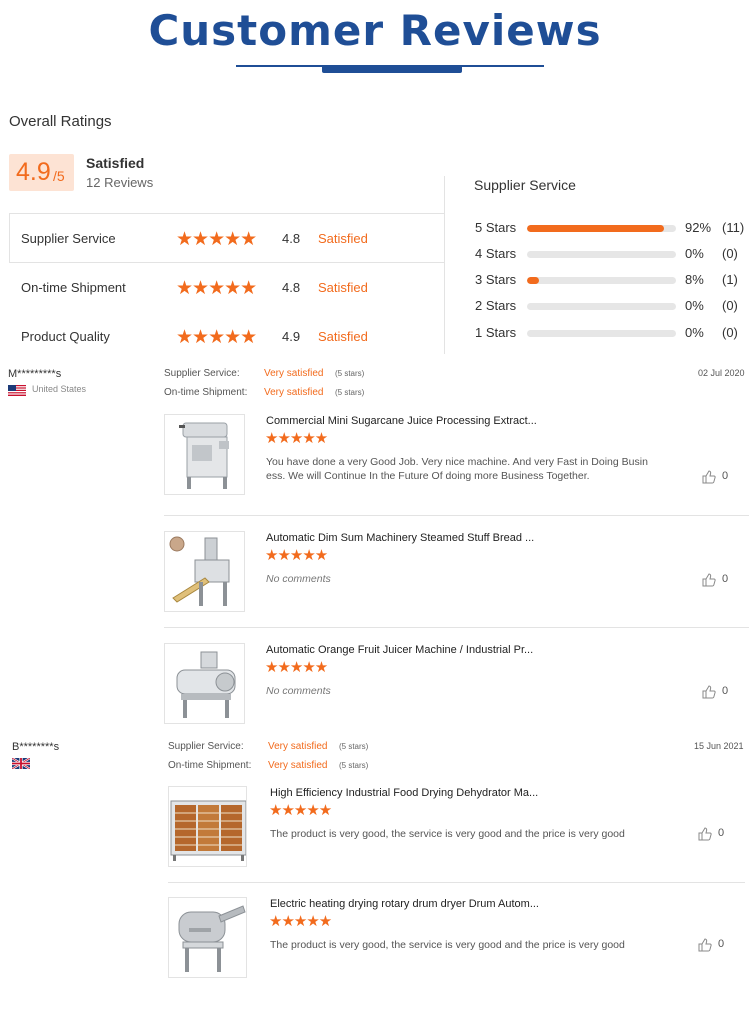  What do you see at coordinates (35, 374) in the screenshot?
I see `reviewer-name: M*********s` at bounding box center [35, 374].